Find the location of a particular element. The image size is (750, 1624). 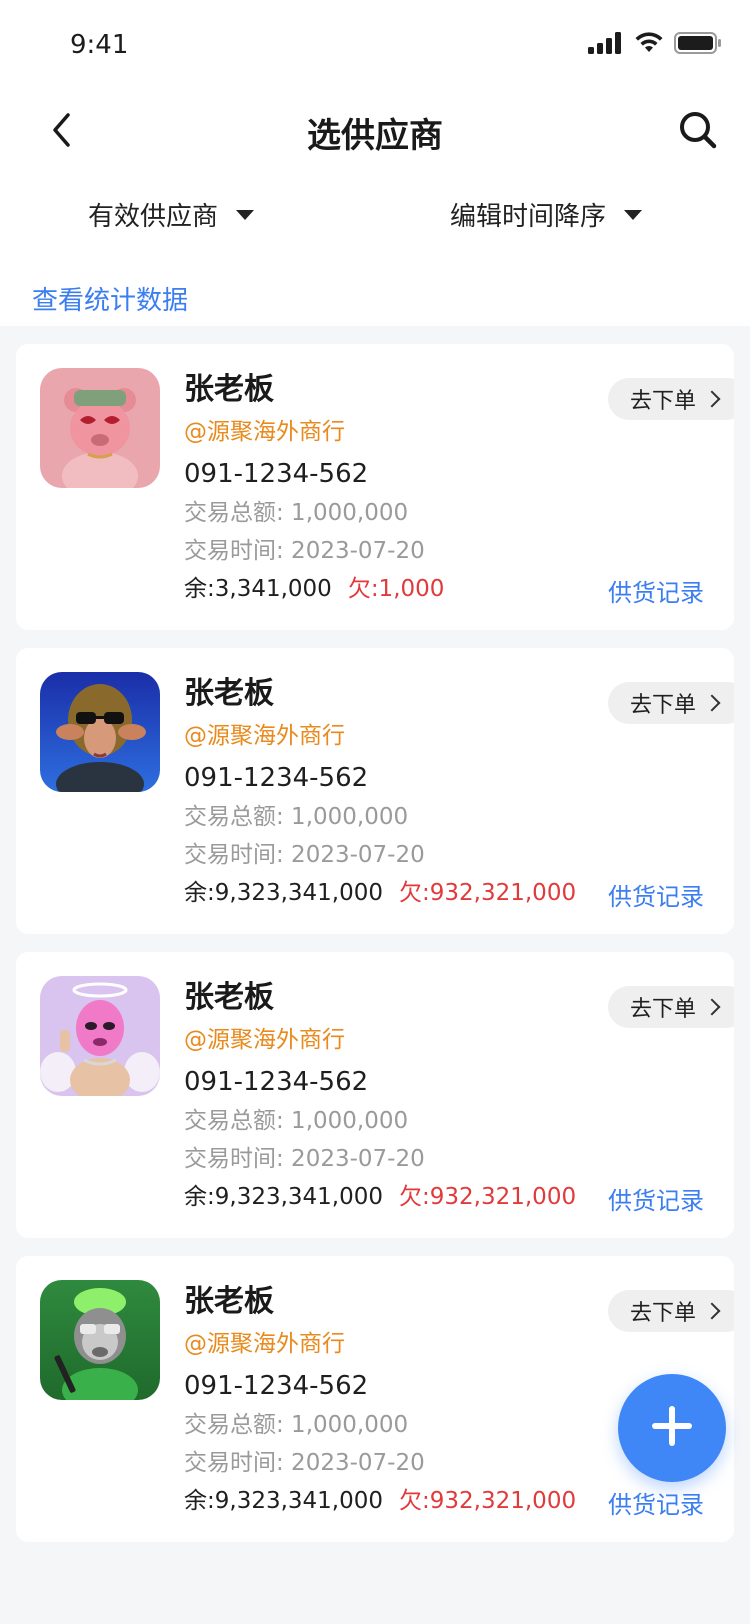

search-icon is located at coordinates (698, 132).